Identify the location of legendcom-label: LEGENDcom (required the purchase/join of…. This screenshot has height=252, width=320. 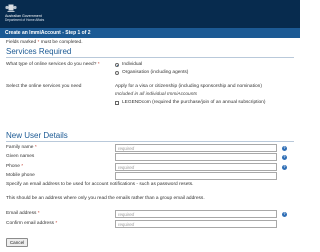
(193, 103).